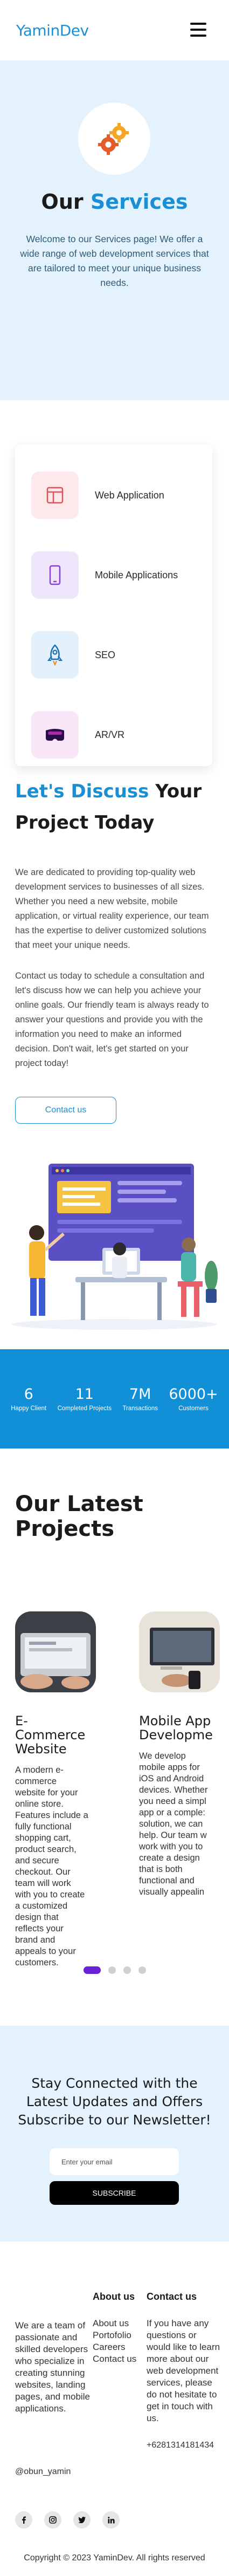 This screenshot has width=229, height=2576. Describe the element at coordinates (82, 791) in the screenshot. I see `discuss-title-accent: Let's Discuss` at that location.